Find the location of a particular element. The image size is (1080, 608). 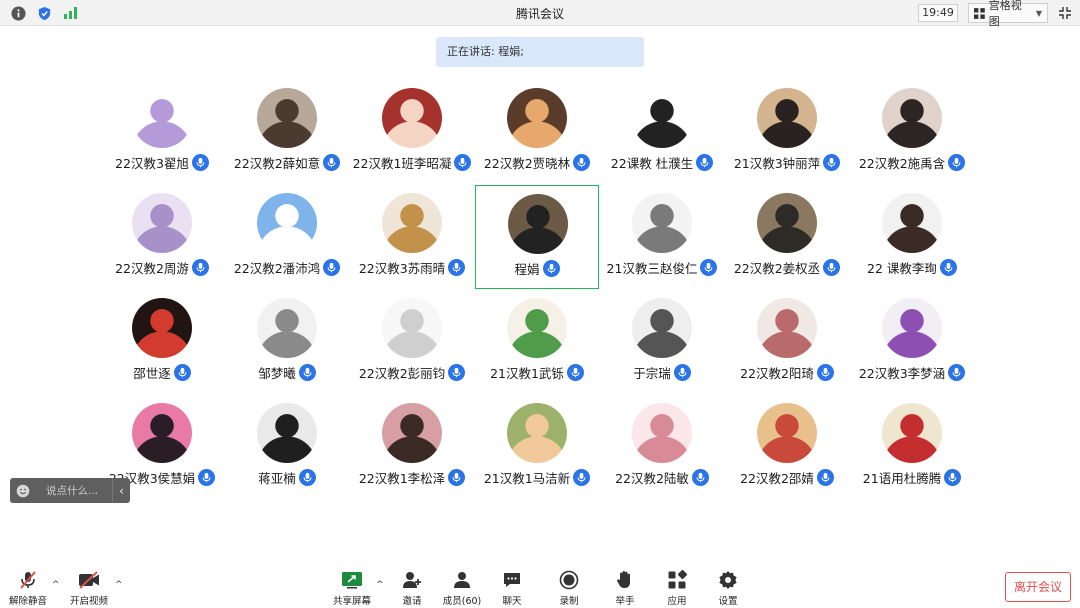

view-mode-label: 宫格视图 is located at coordinates (1005, 14).